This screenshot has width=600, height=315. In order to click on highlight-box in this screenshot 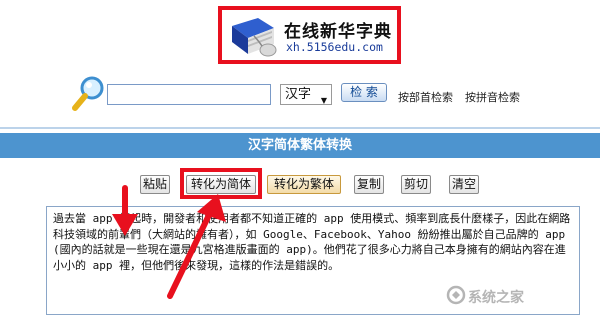, I will do `click(221, 183)`.